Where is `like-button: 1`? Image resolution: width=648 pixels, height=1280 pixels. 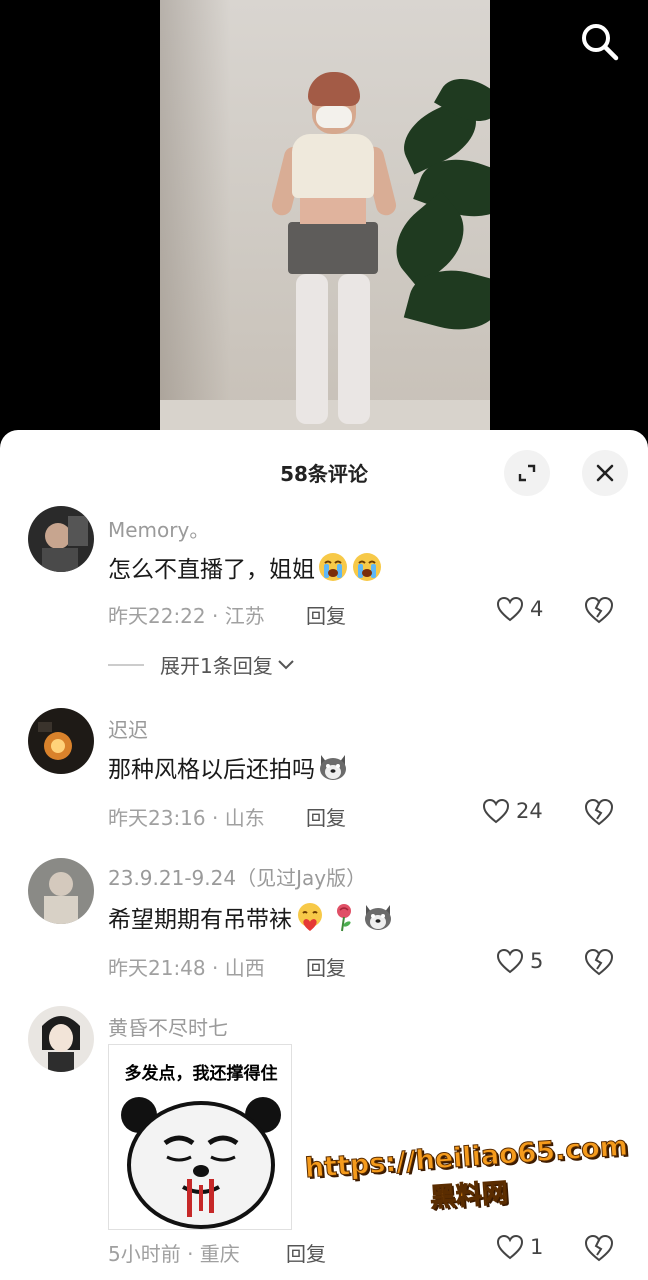
like-button: 1 is located at coordinates (519, 1247).